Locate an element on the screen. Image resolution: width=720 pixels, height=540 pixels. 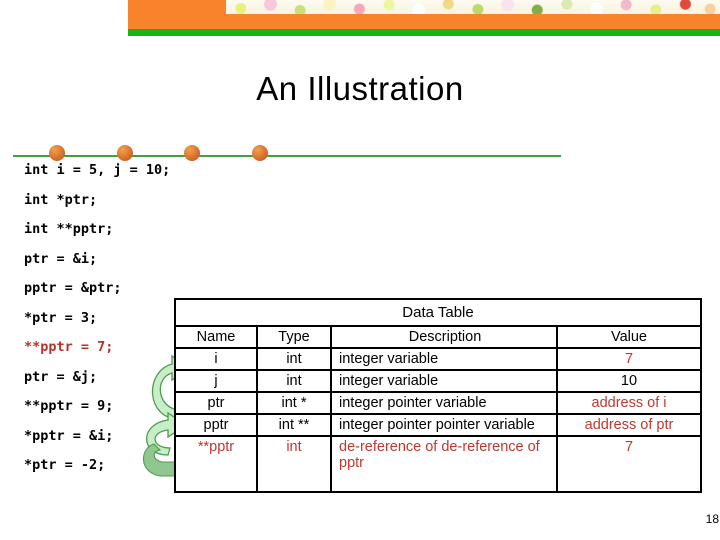
banner-green-bar is located at coordinates (424, 32).